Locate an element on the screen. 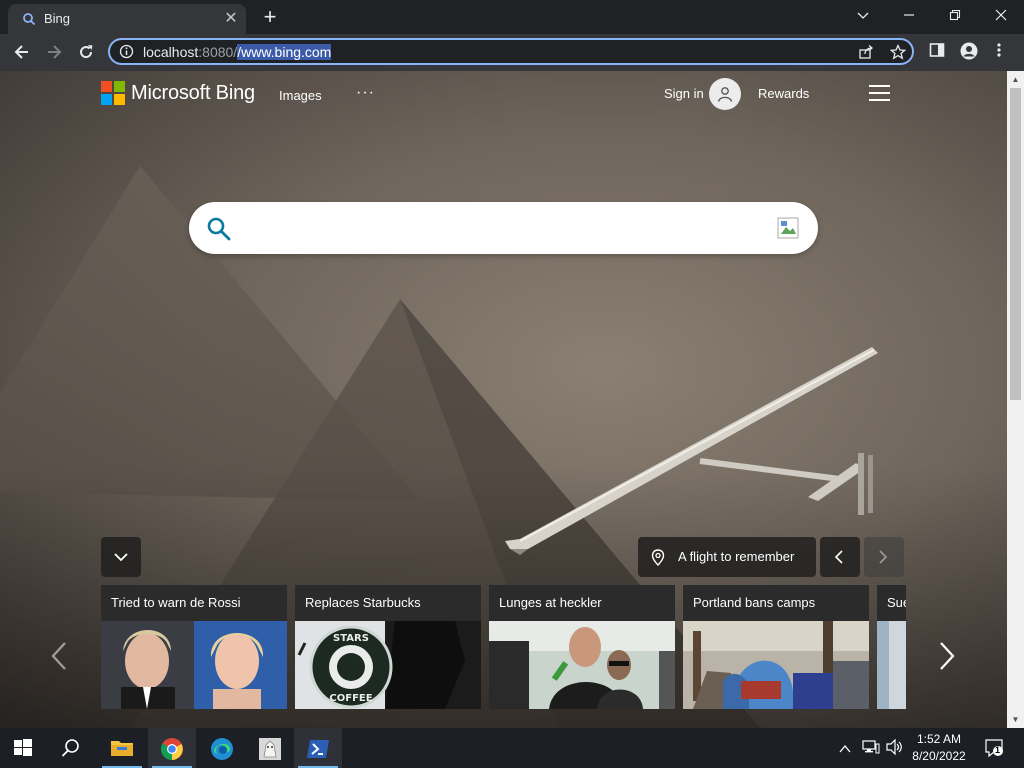 This screenshot has height=768, width=1024. system-clock: 1:52 AM 8/20/2022 is located at coordinates (939, 748).